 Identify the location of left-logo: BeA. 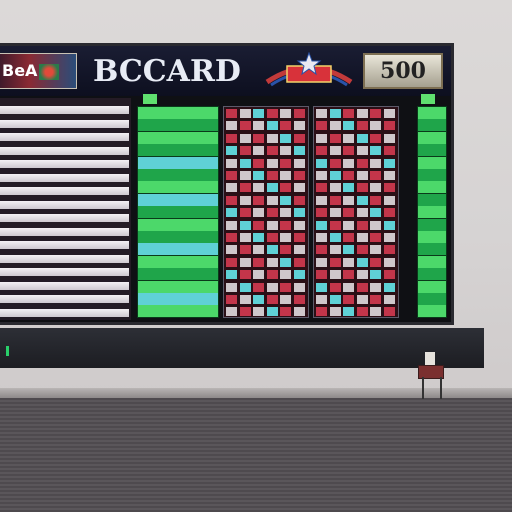
(38, 71).